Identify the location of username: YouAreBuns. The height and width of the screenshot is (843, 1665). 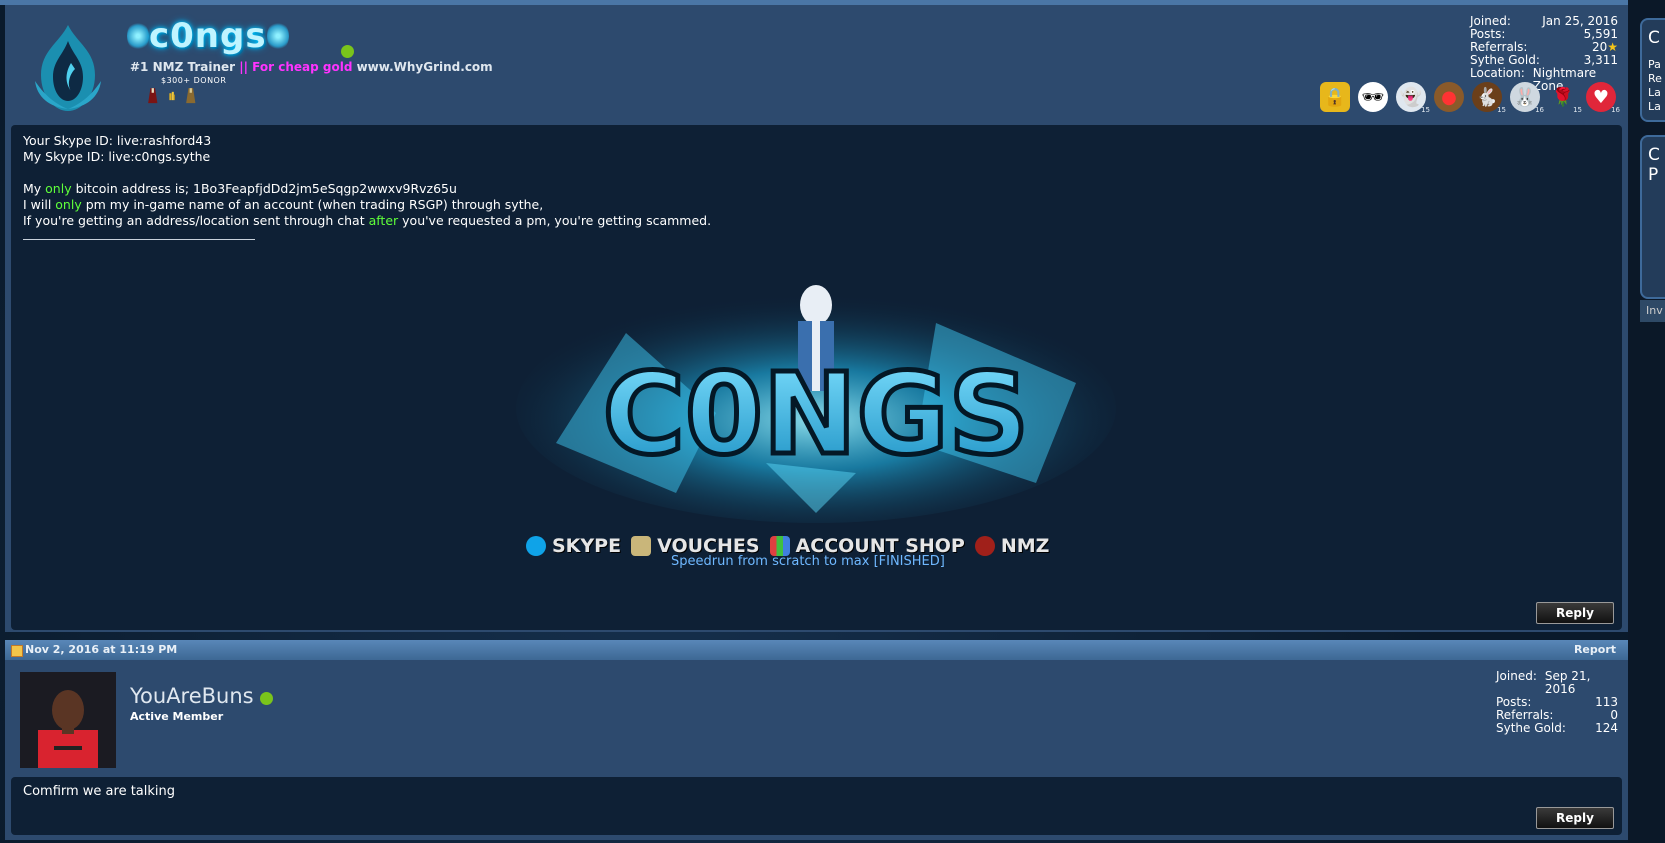
(192, 696).